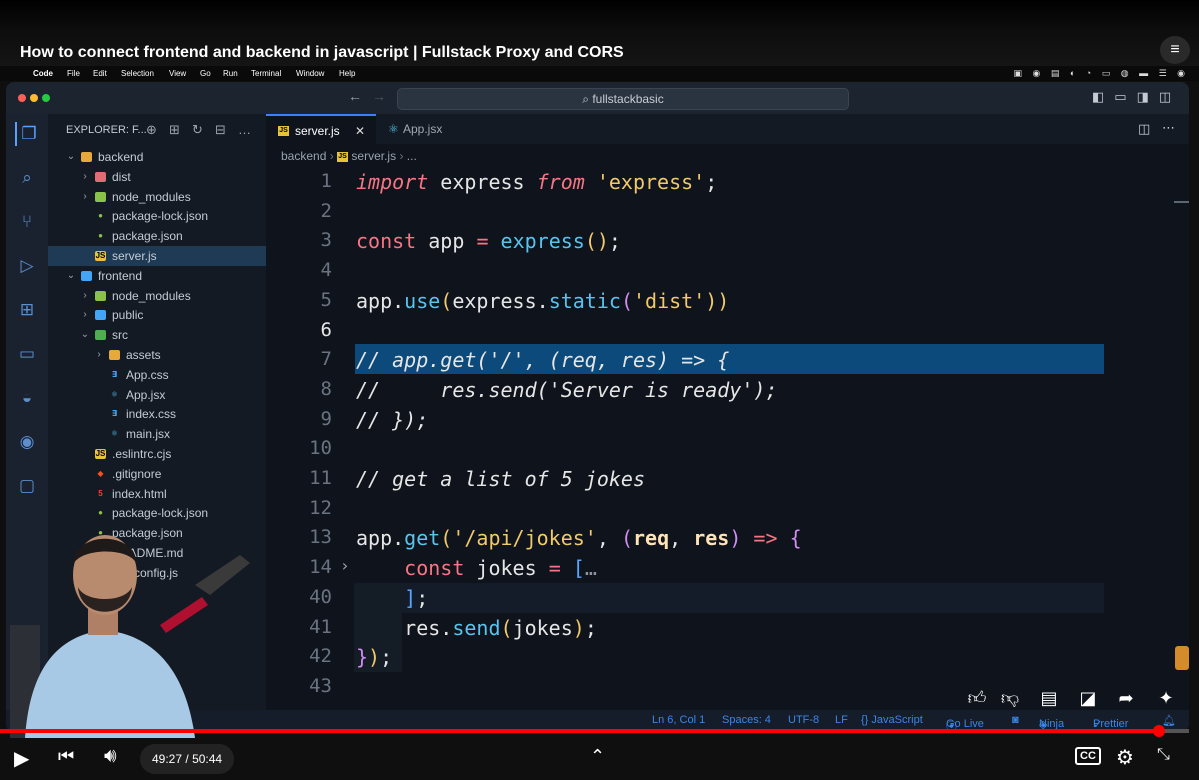 The height and width of the screenshot is (780, 1199). I want to click on explorer-icon: ❐, so click(28, 134).